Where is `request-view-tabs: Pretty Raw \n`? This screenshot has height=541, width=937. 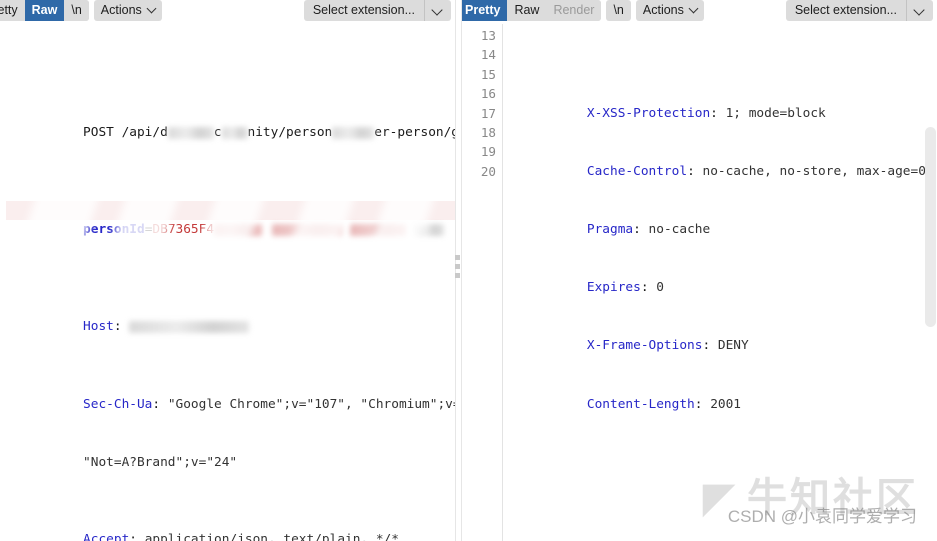
request-view-tabs: Pretty Raw \n is located at coordinates (44, 10).